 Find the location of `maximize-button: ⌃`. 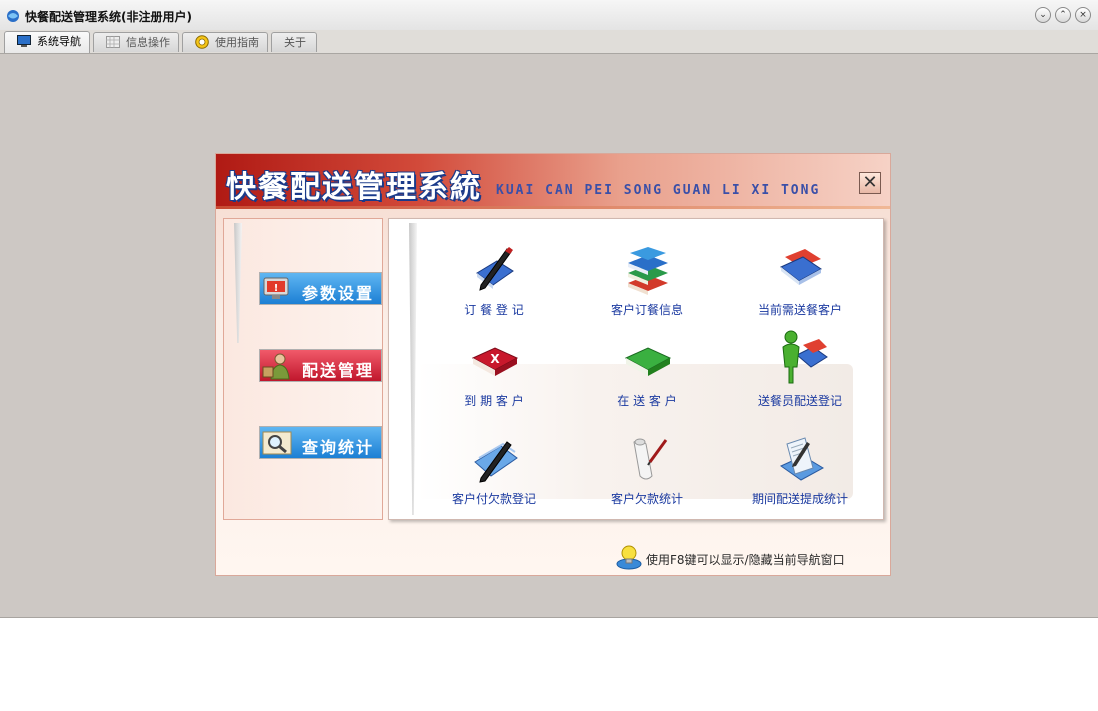

maximize-button: ⌃ is located at coordinates (1063, 15).